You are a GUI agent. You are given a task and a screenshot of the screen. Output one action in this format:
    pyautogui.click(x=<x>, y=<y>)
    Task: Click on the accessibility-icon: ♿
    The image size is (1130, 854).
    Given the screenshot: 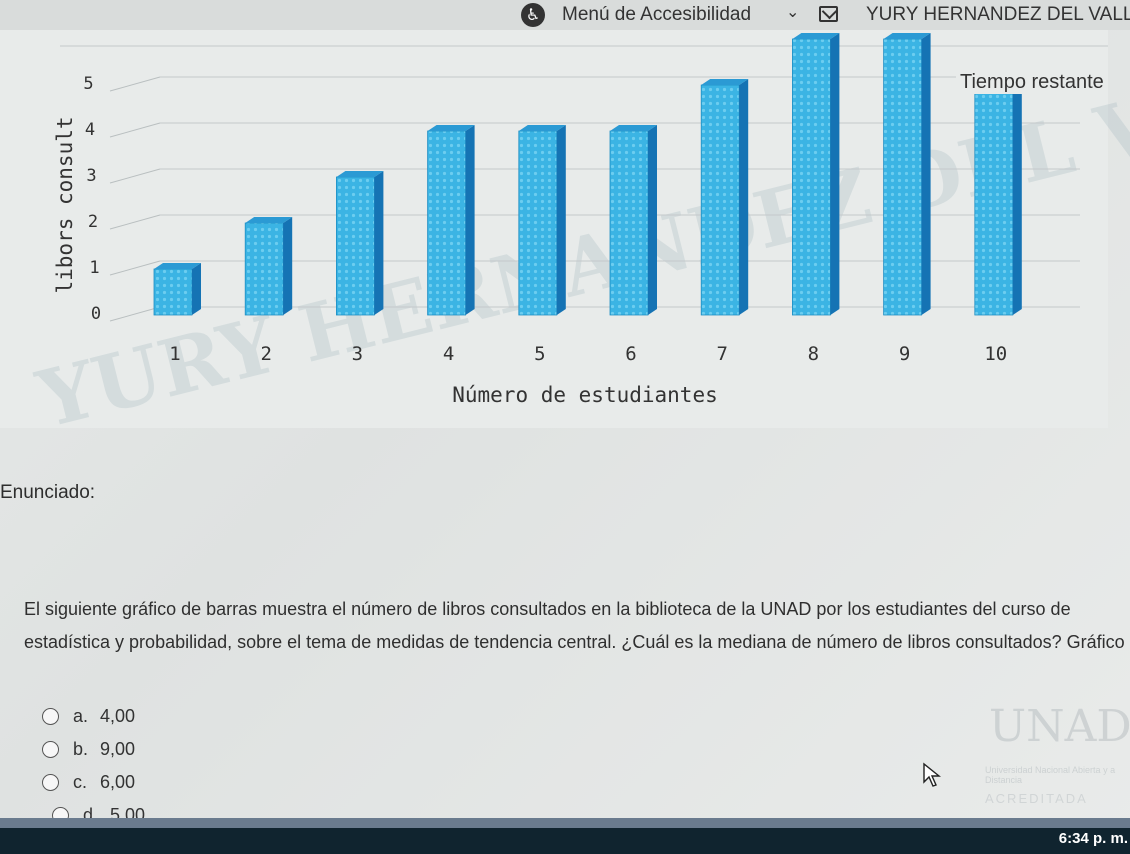 What is the action you would take?
    pyautogui.click(x=533, y=15)
    